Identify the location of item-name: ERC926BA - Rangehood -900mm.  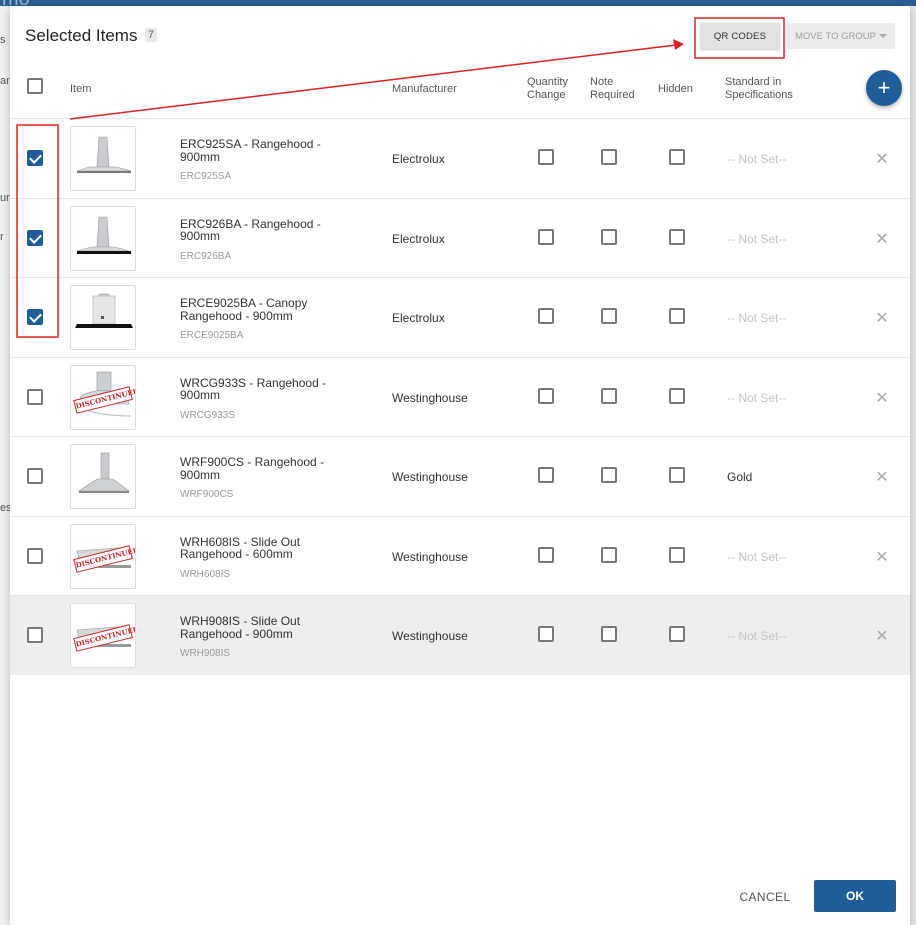
(260, 230).